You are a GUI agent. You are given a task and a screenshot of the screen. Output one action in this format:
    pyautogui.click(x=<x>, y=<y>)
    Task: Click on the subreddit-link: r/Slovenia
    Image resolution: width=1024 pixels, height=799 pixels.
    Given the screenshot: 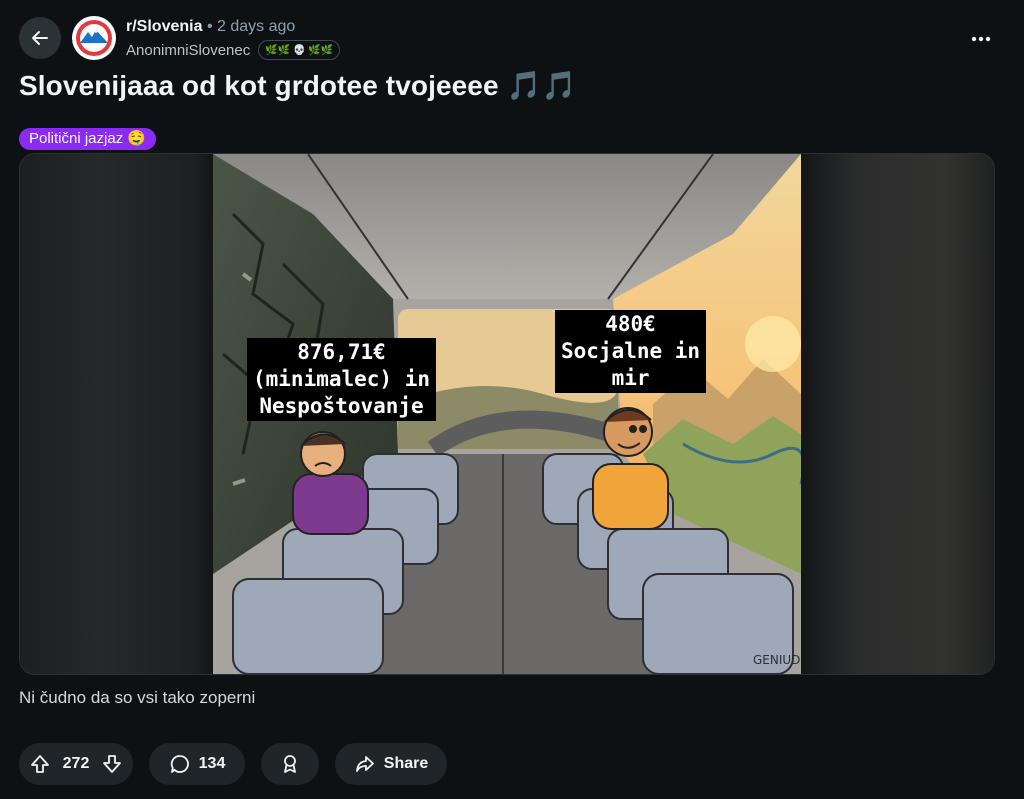 What is the action you would take?
    pyautogui.click(x=164, y=26)
    